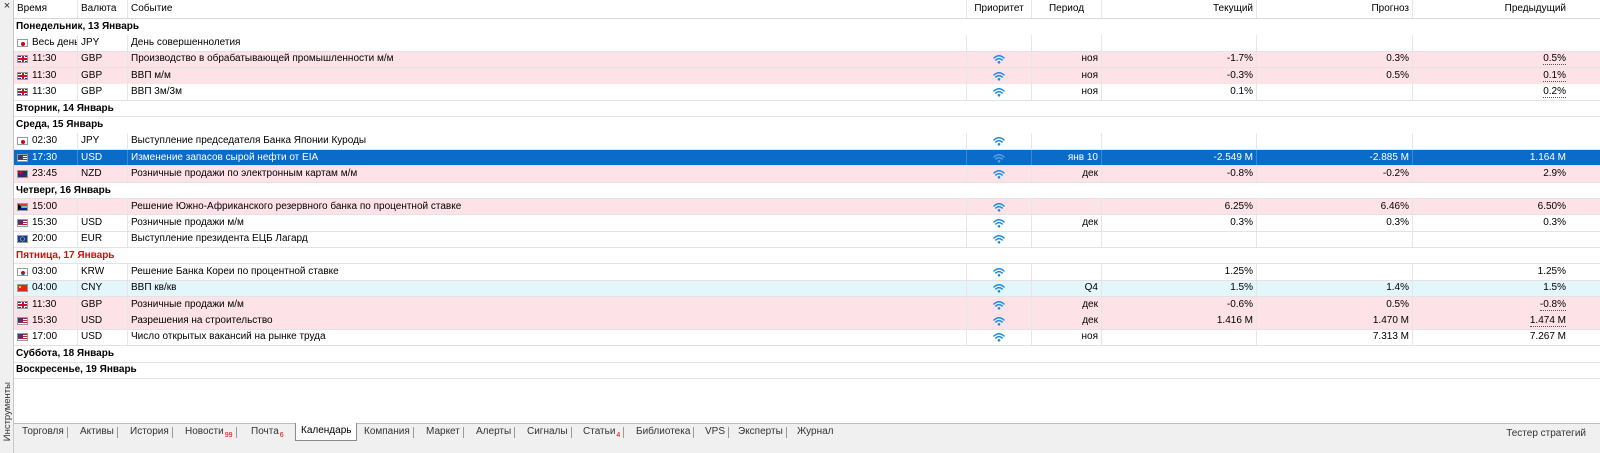  Describe the element at coordinates (549, 432) in the screenshot. I see `tab-9: Сигналы` at that location.